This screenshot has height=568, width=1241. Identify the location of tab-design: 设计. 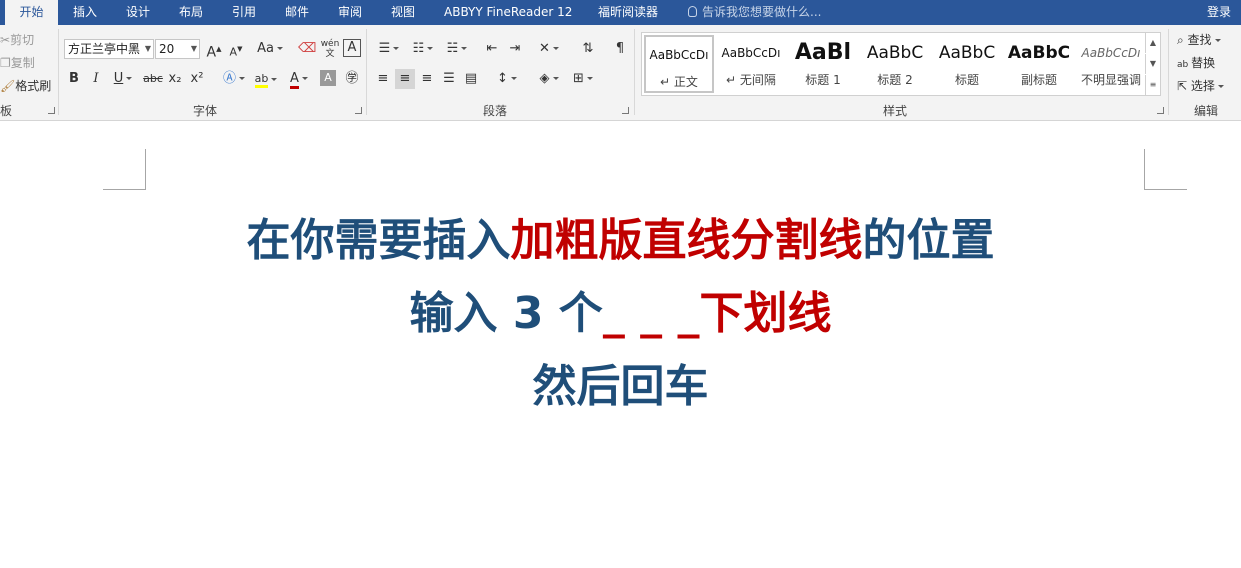
(138, 12).